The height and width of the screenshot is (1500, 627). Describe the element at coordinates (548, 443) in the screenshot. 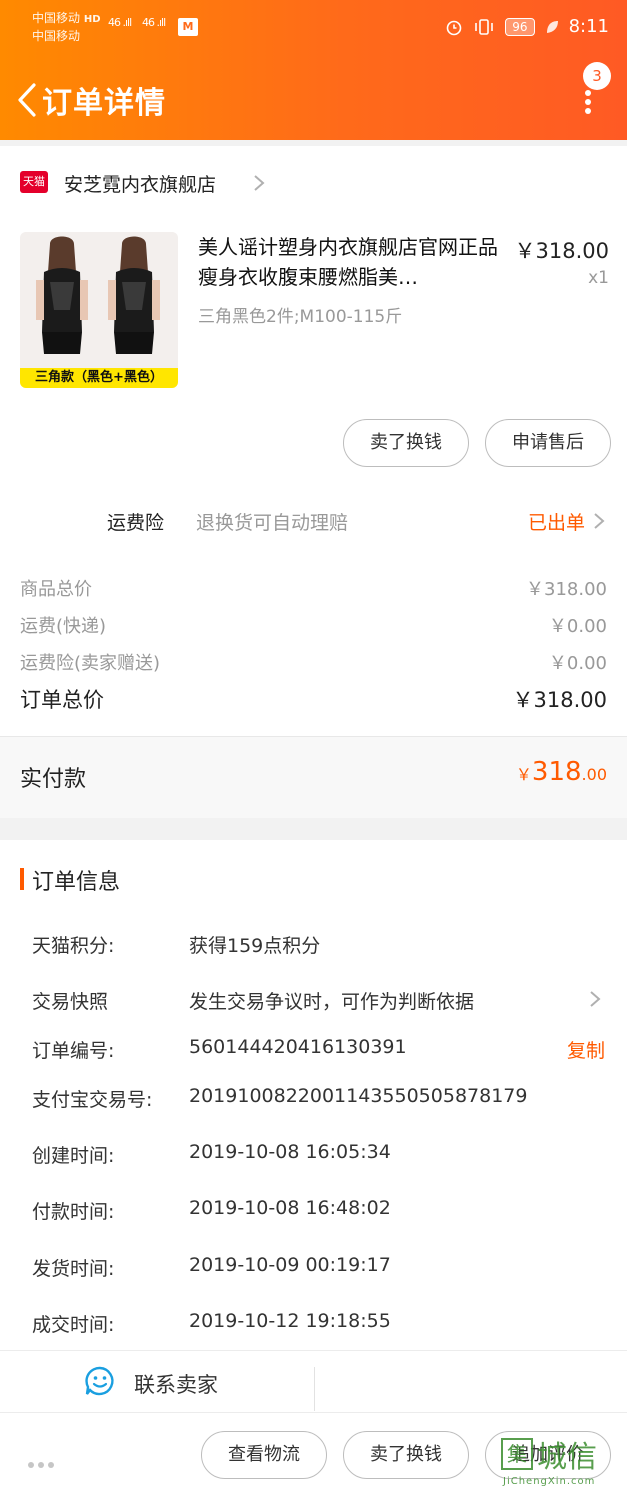

I see `after-sales-button: 申请售后` at that location.